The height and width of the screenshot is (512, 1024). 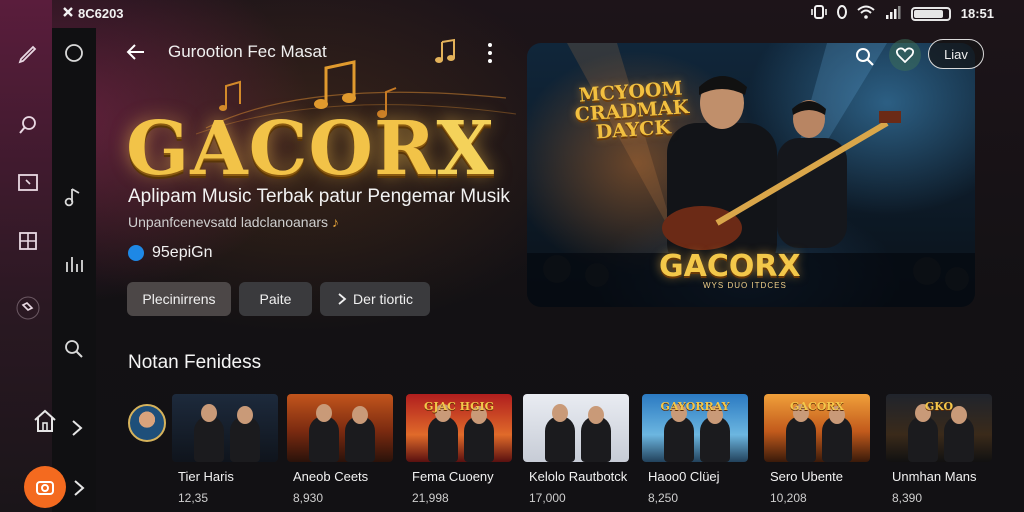 What do you see at coordinates (26, 256) in the screenshot?
I see `outer-sidebar` at bounding box center [26, 256].